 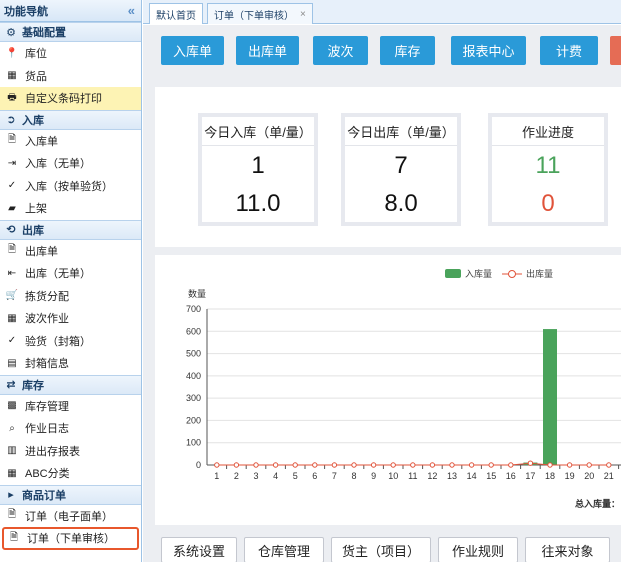 I want to click on sidebar-item: ▦ 货品, so click(x=70, y=76).